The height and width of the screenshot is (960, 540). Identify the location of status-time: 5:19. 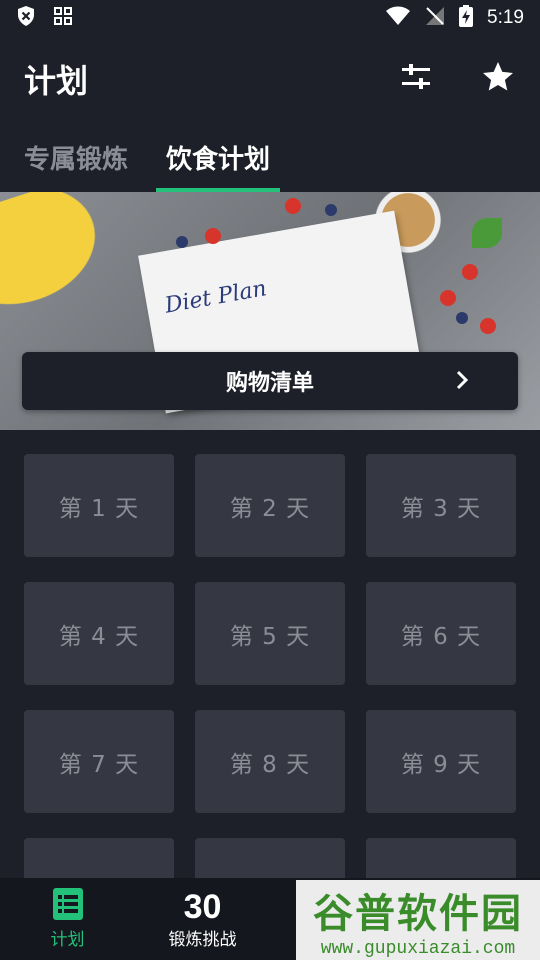
(505, 17).